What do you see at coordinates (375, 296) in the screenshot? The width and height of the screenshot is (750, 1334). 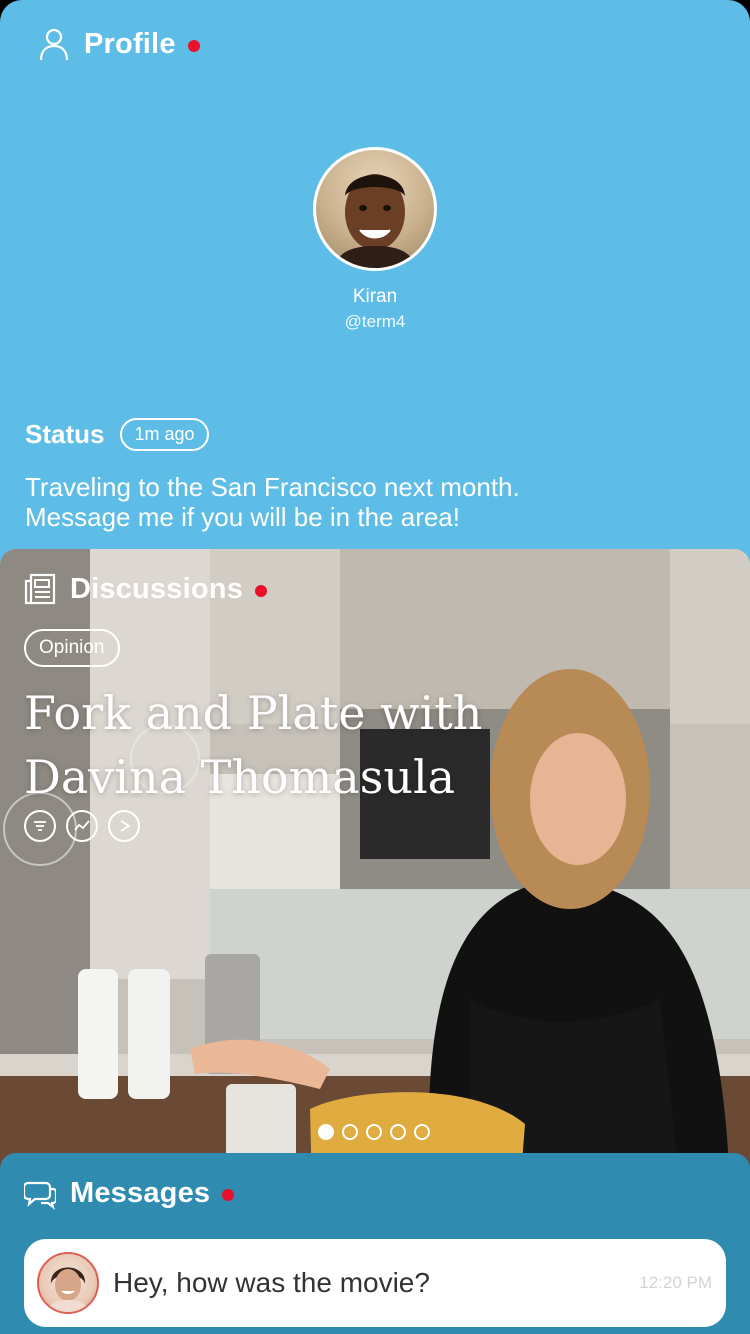 I see `profile-name: Kiran` at bounding box center [375, 296].